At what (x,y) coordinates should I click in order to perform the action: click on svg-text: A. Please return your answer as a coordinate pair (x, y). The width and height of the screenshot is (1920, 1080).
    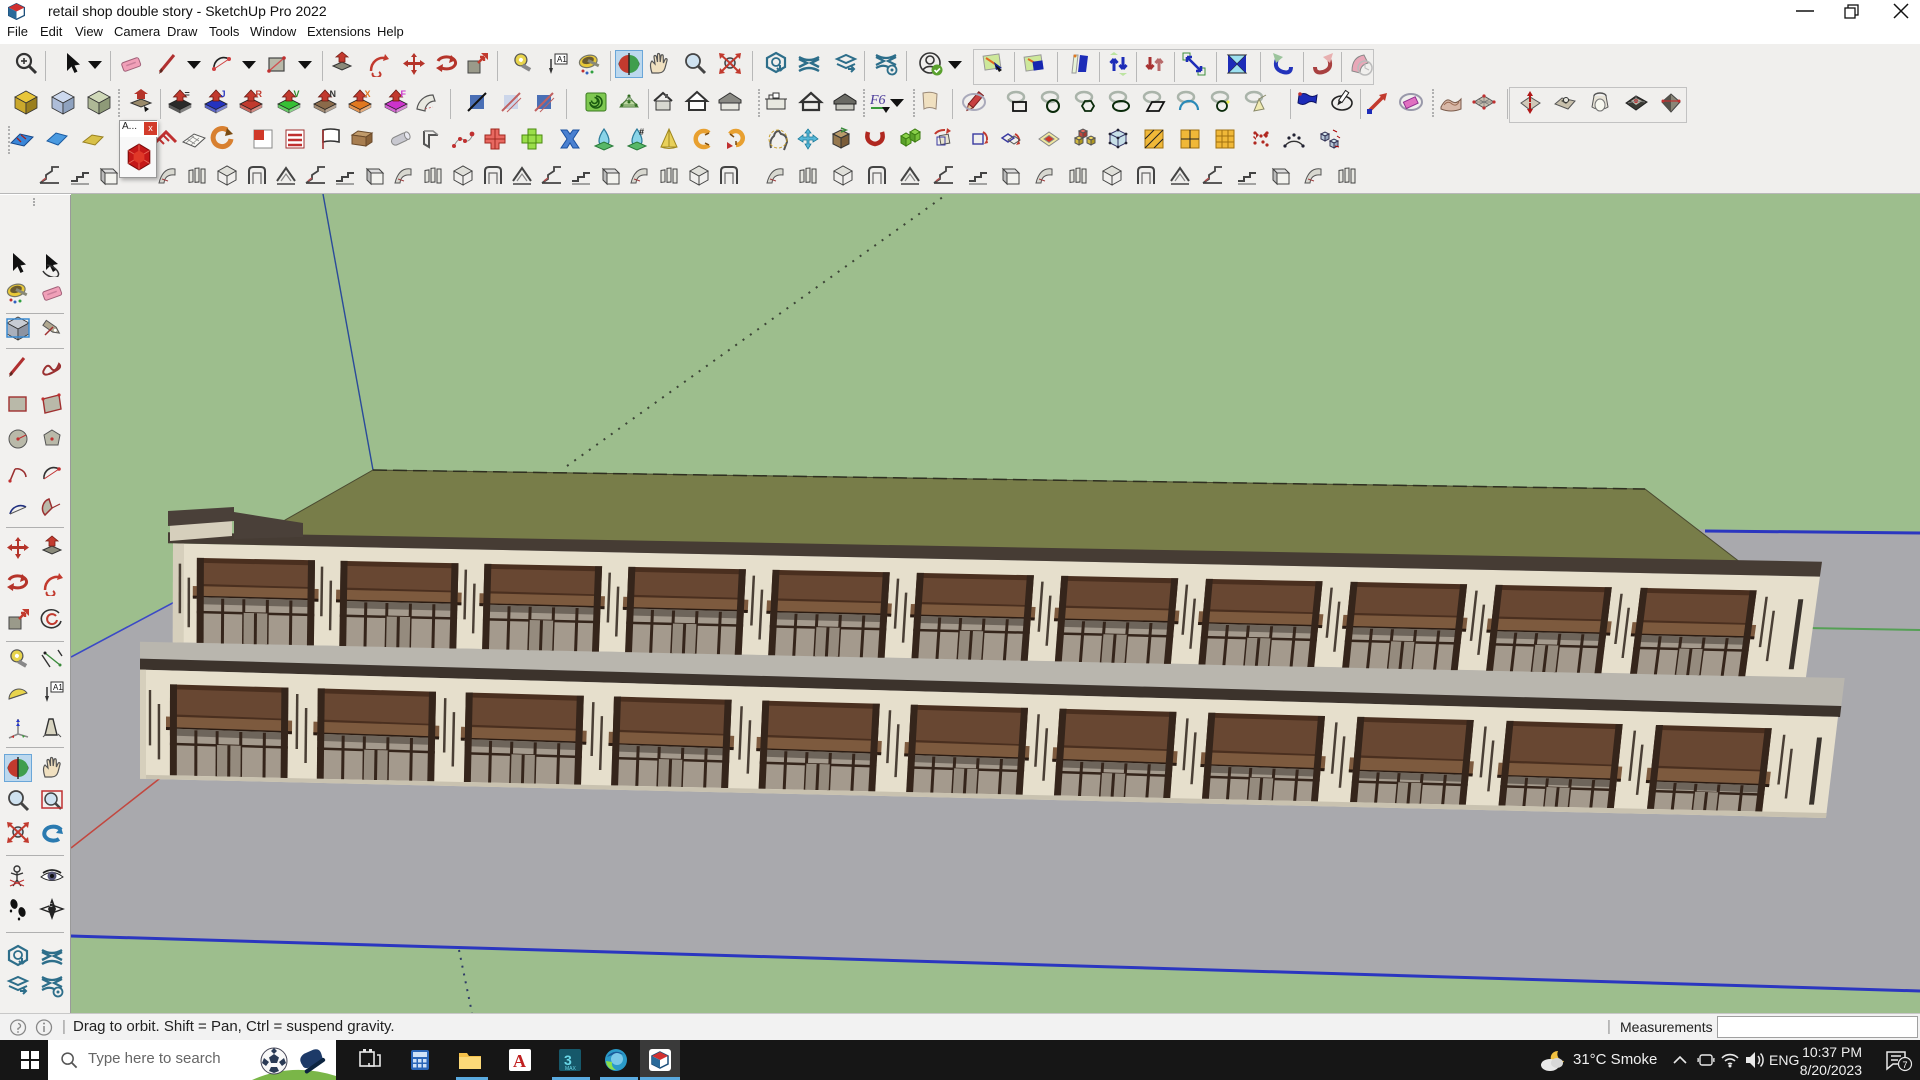
    Looking at the image, I should click on (519, 1061).